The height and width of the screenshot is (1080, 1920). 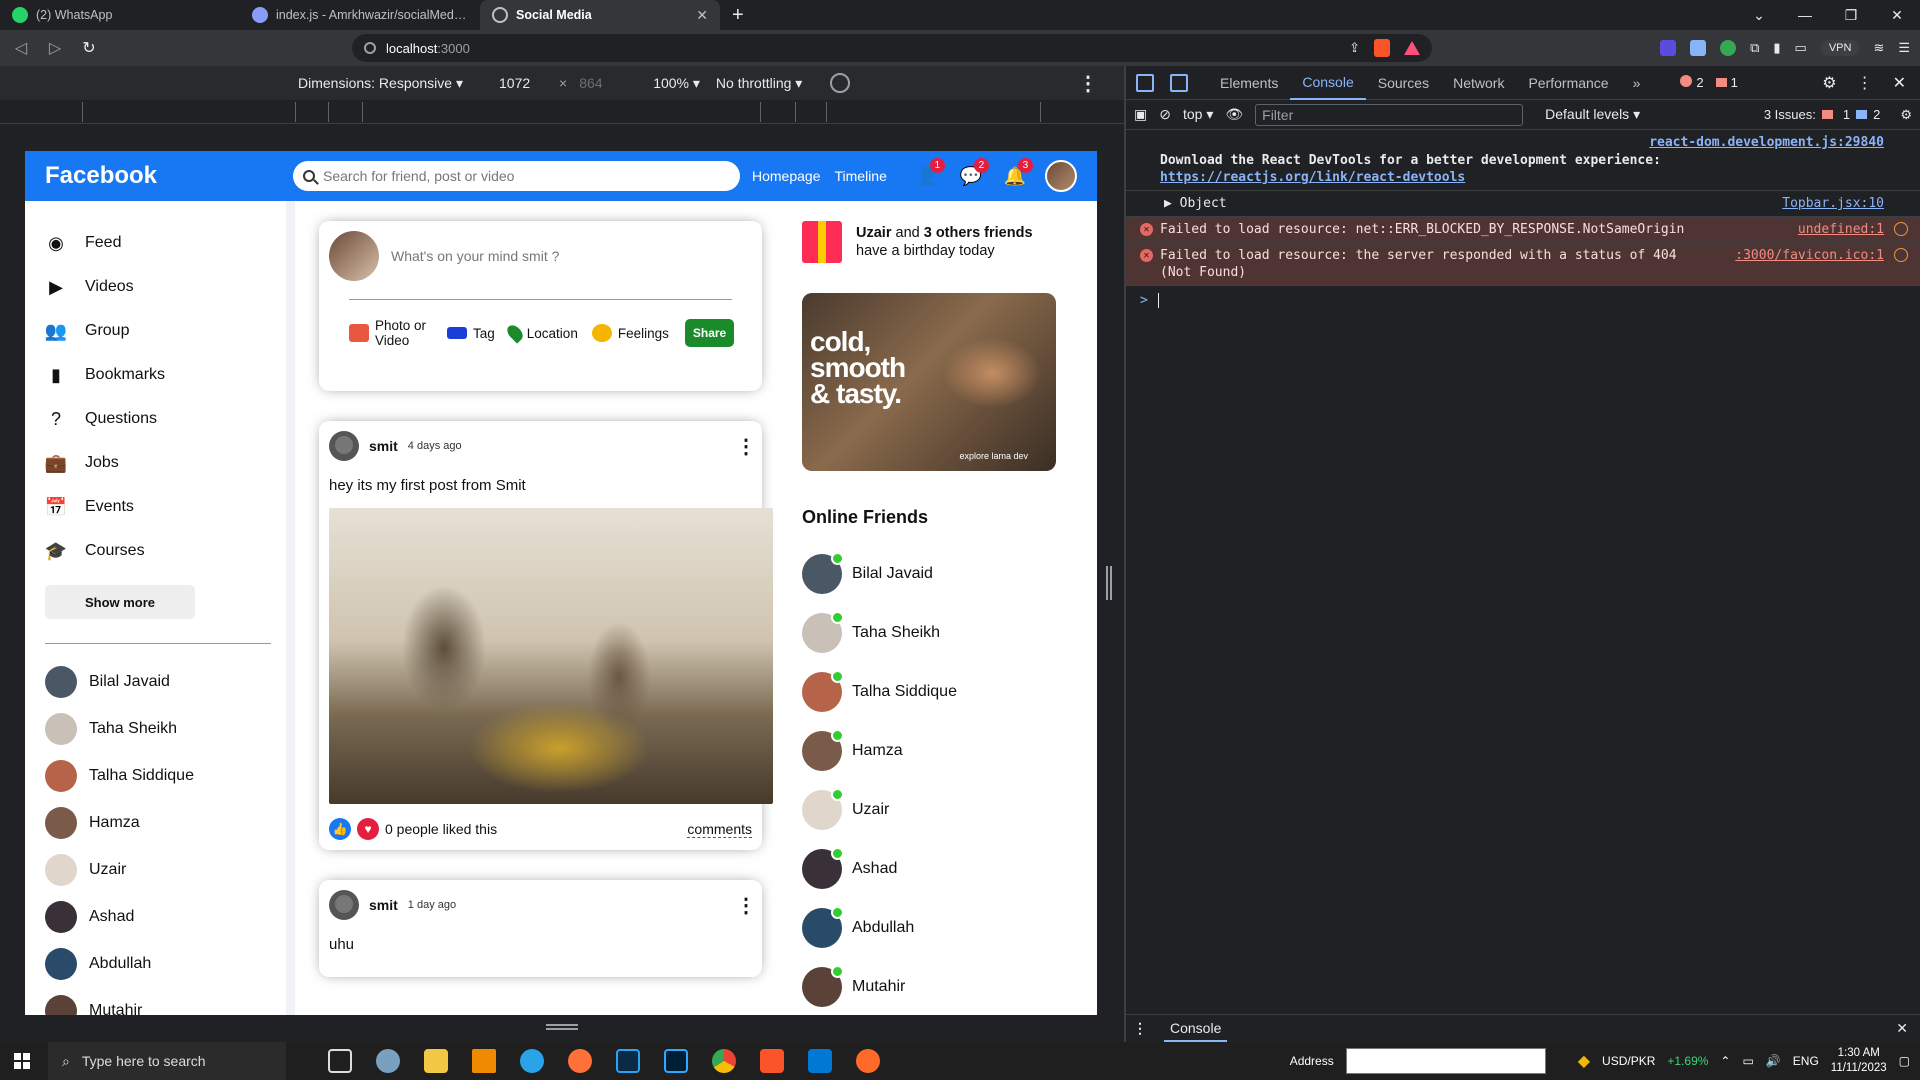 I want to click on notifications-icon: 🔔 3, so click(x=1018, y=173).